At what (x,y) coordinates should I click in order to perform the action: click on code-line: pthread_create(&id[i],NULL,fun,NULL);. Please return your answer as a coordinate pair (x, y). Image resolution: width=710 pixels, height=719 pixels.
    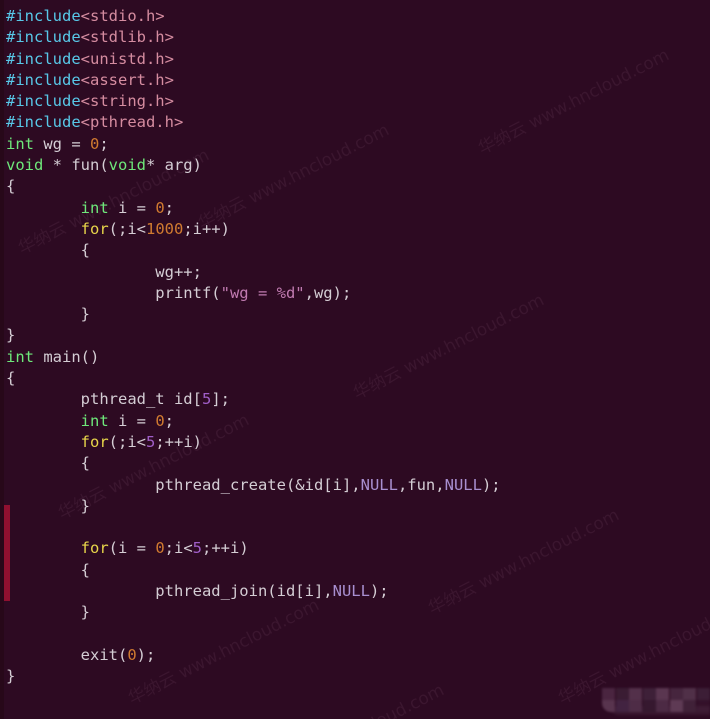
    Looking at the image, I should click on (253, 485).